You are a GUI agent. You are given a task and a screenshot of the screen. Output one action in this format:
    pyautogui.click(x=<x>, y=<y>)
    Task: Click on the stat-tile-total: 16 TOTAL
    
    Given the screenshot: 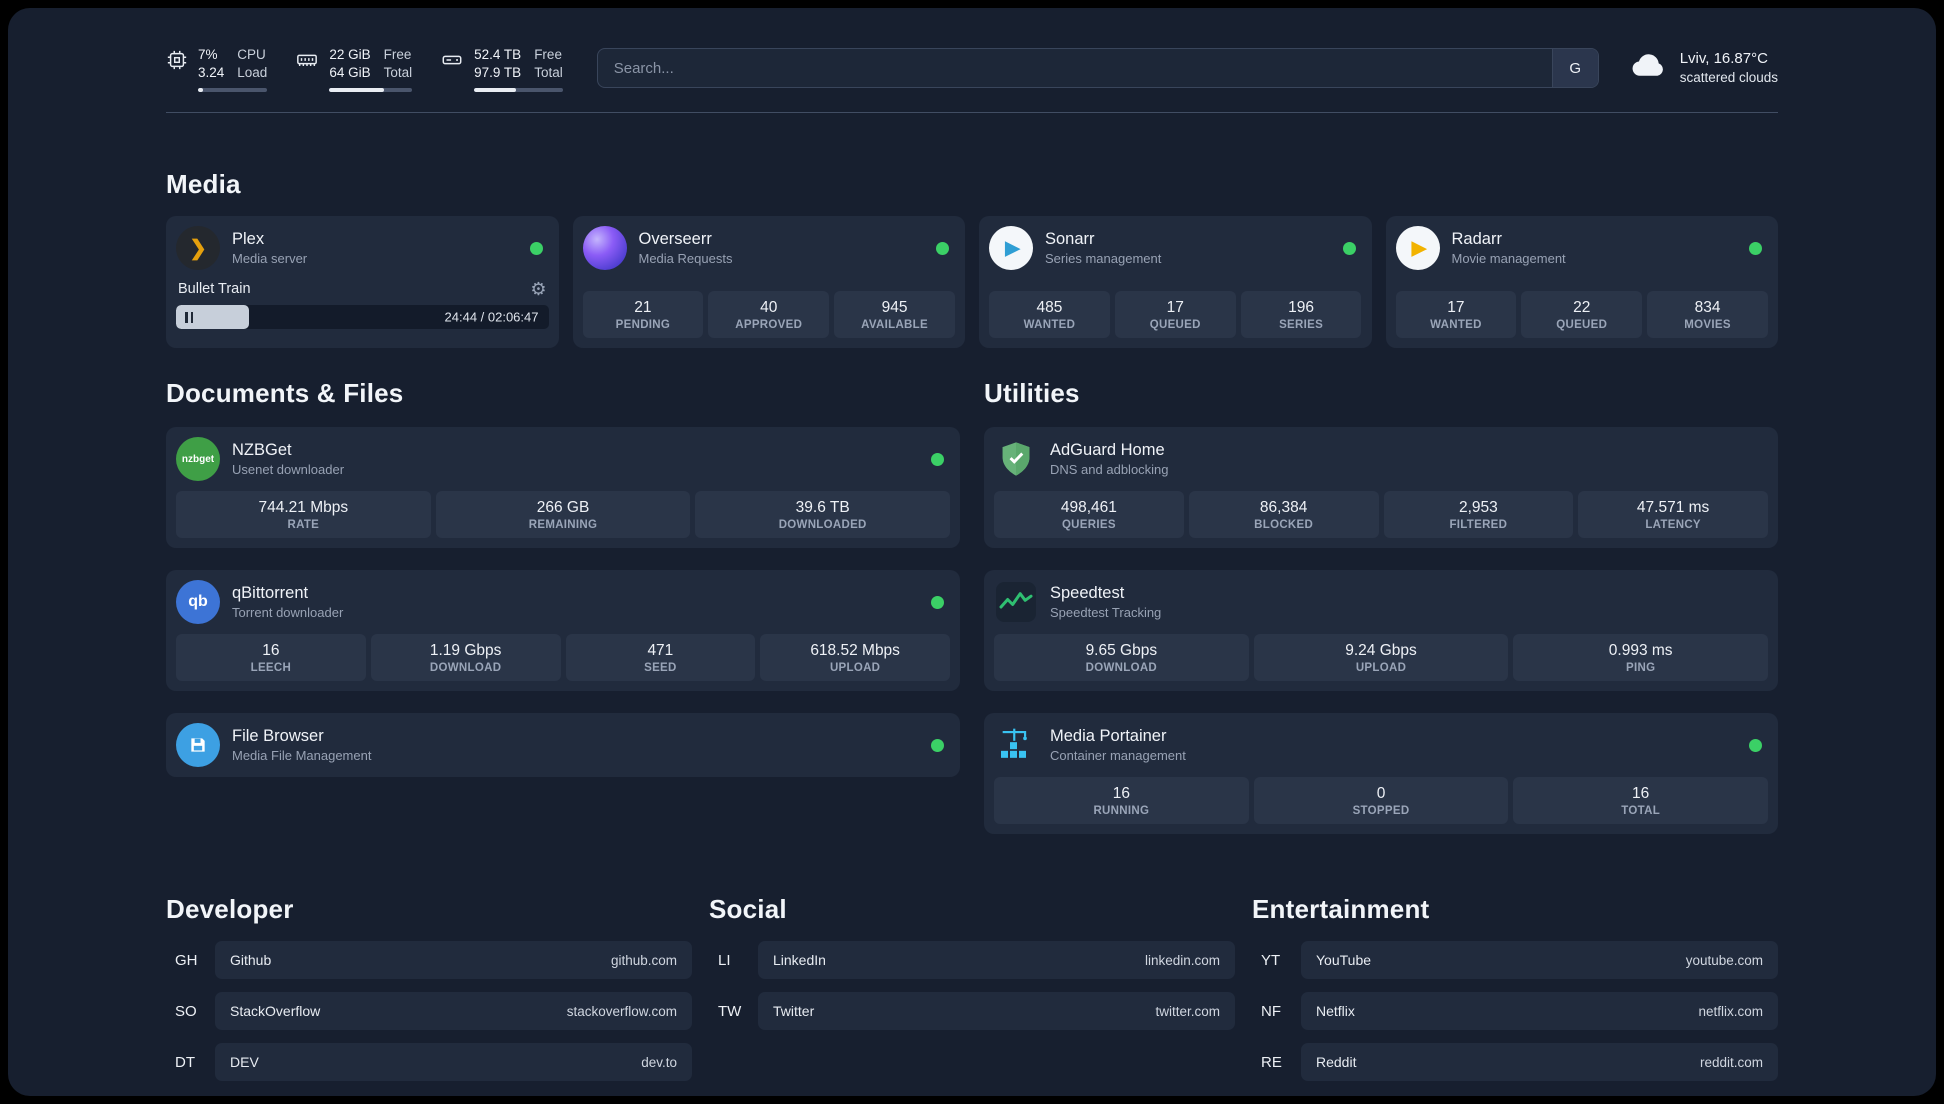 What is the action you would take?
    pyautogui.click(x=1641, y=801)
    